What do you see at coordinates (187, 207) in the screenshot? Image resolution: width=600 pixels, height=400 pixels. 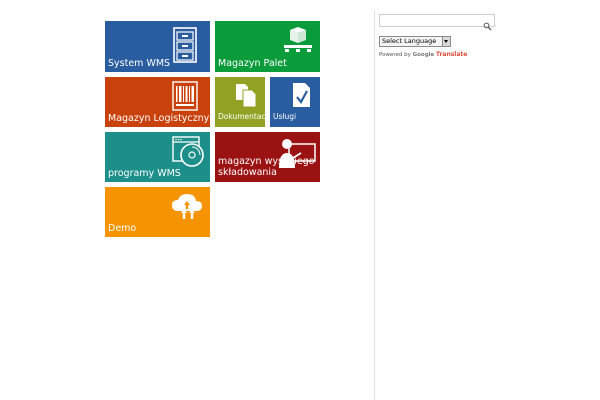 I see `cloud-upload-icon` at bounding box center [187, 207].